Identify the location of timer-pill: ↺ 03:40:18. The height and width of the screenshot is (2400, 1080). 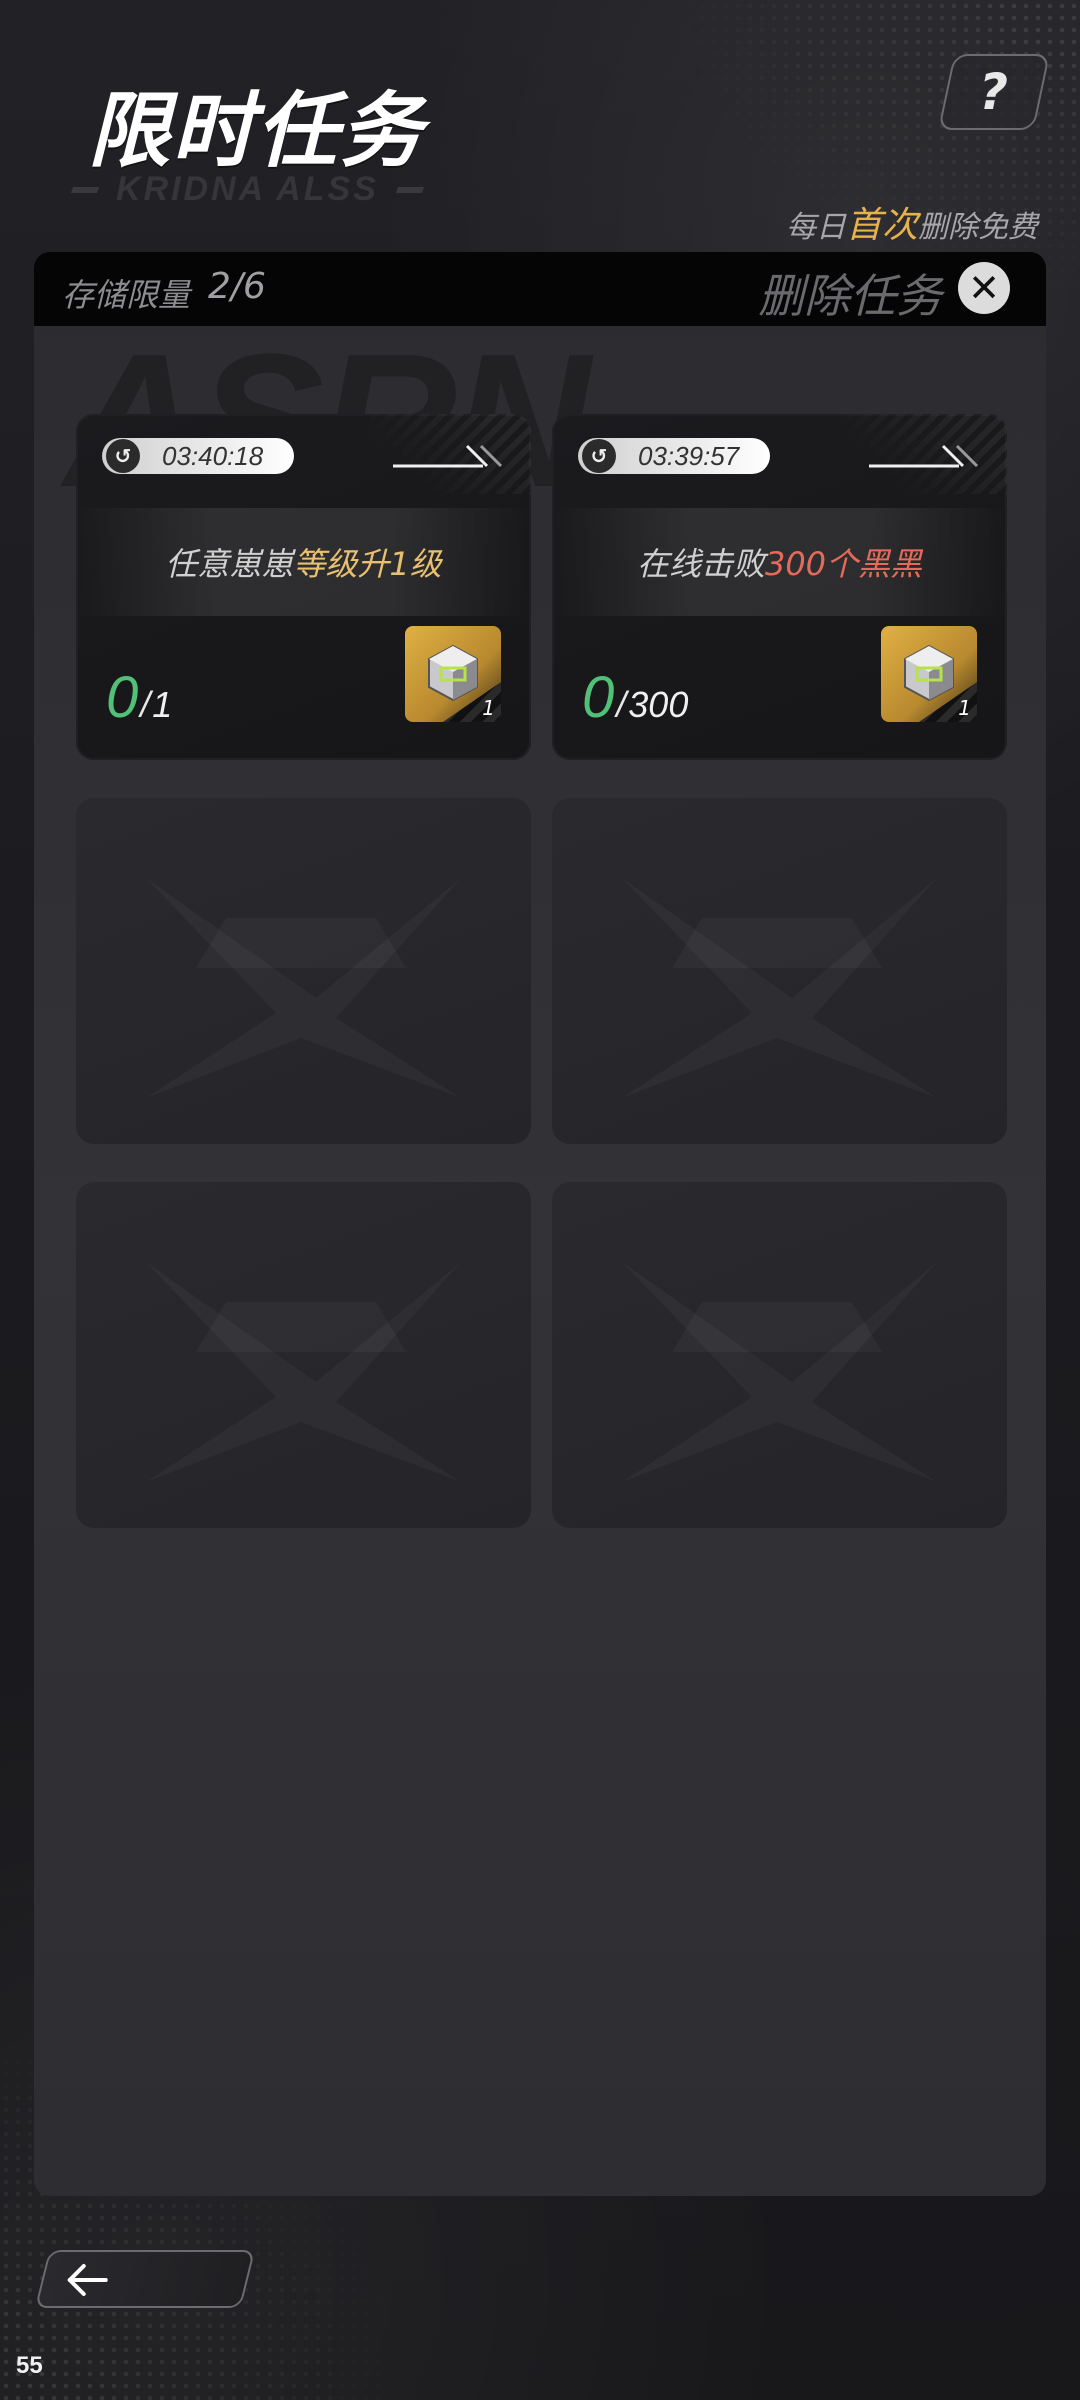
(198, 456).